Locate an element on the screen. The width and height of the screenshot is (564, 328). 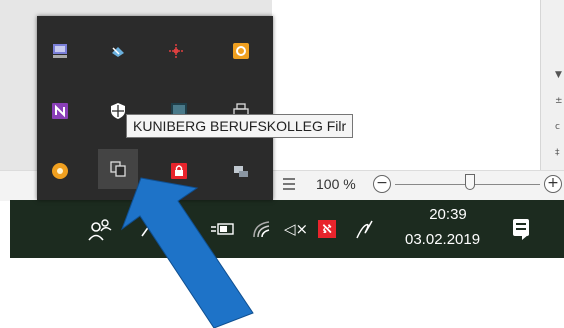
pointer-arrow-annotation is located at coordinates (187, 252).